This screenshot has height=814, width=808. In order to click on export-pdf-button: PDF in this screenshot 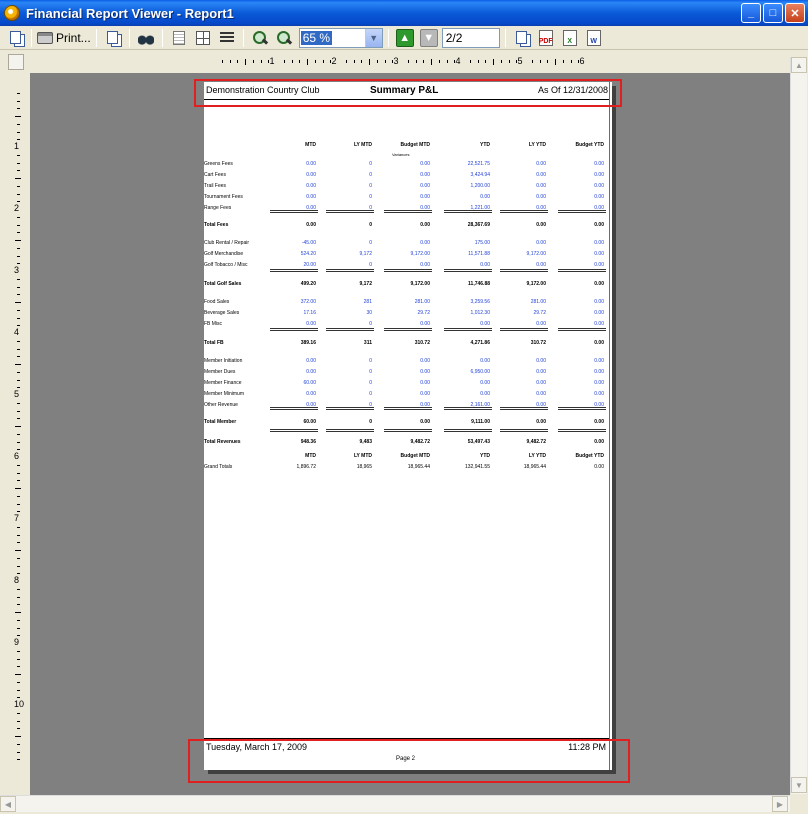, I will do `click(546, 38)`.